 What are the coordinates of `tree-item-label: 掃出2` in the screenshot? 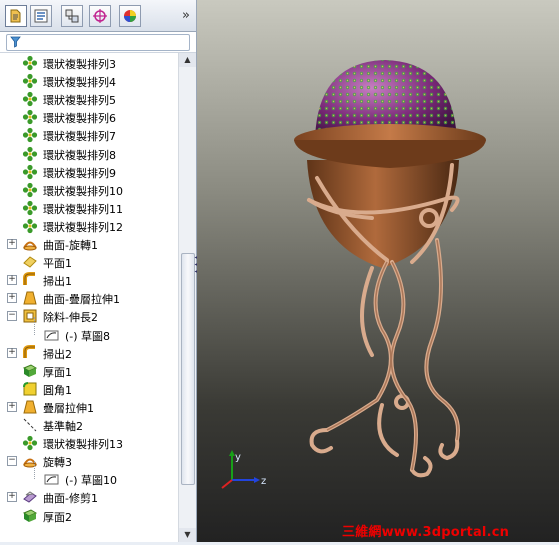 It's located at (57, 354).